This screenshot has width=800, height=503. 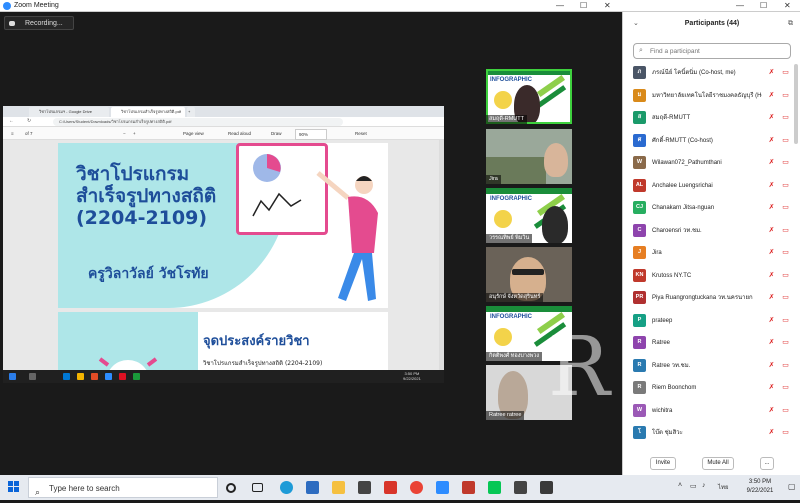 What do you see at coordinates (231, 488) in the screenshot?
I see `cortana-icon` at bounding box center [231, 488].